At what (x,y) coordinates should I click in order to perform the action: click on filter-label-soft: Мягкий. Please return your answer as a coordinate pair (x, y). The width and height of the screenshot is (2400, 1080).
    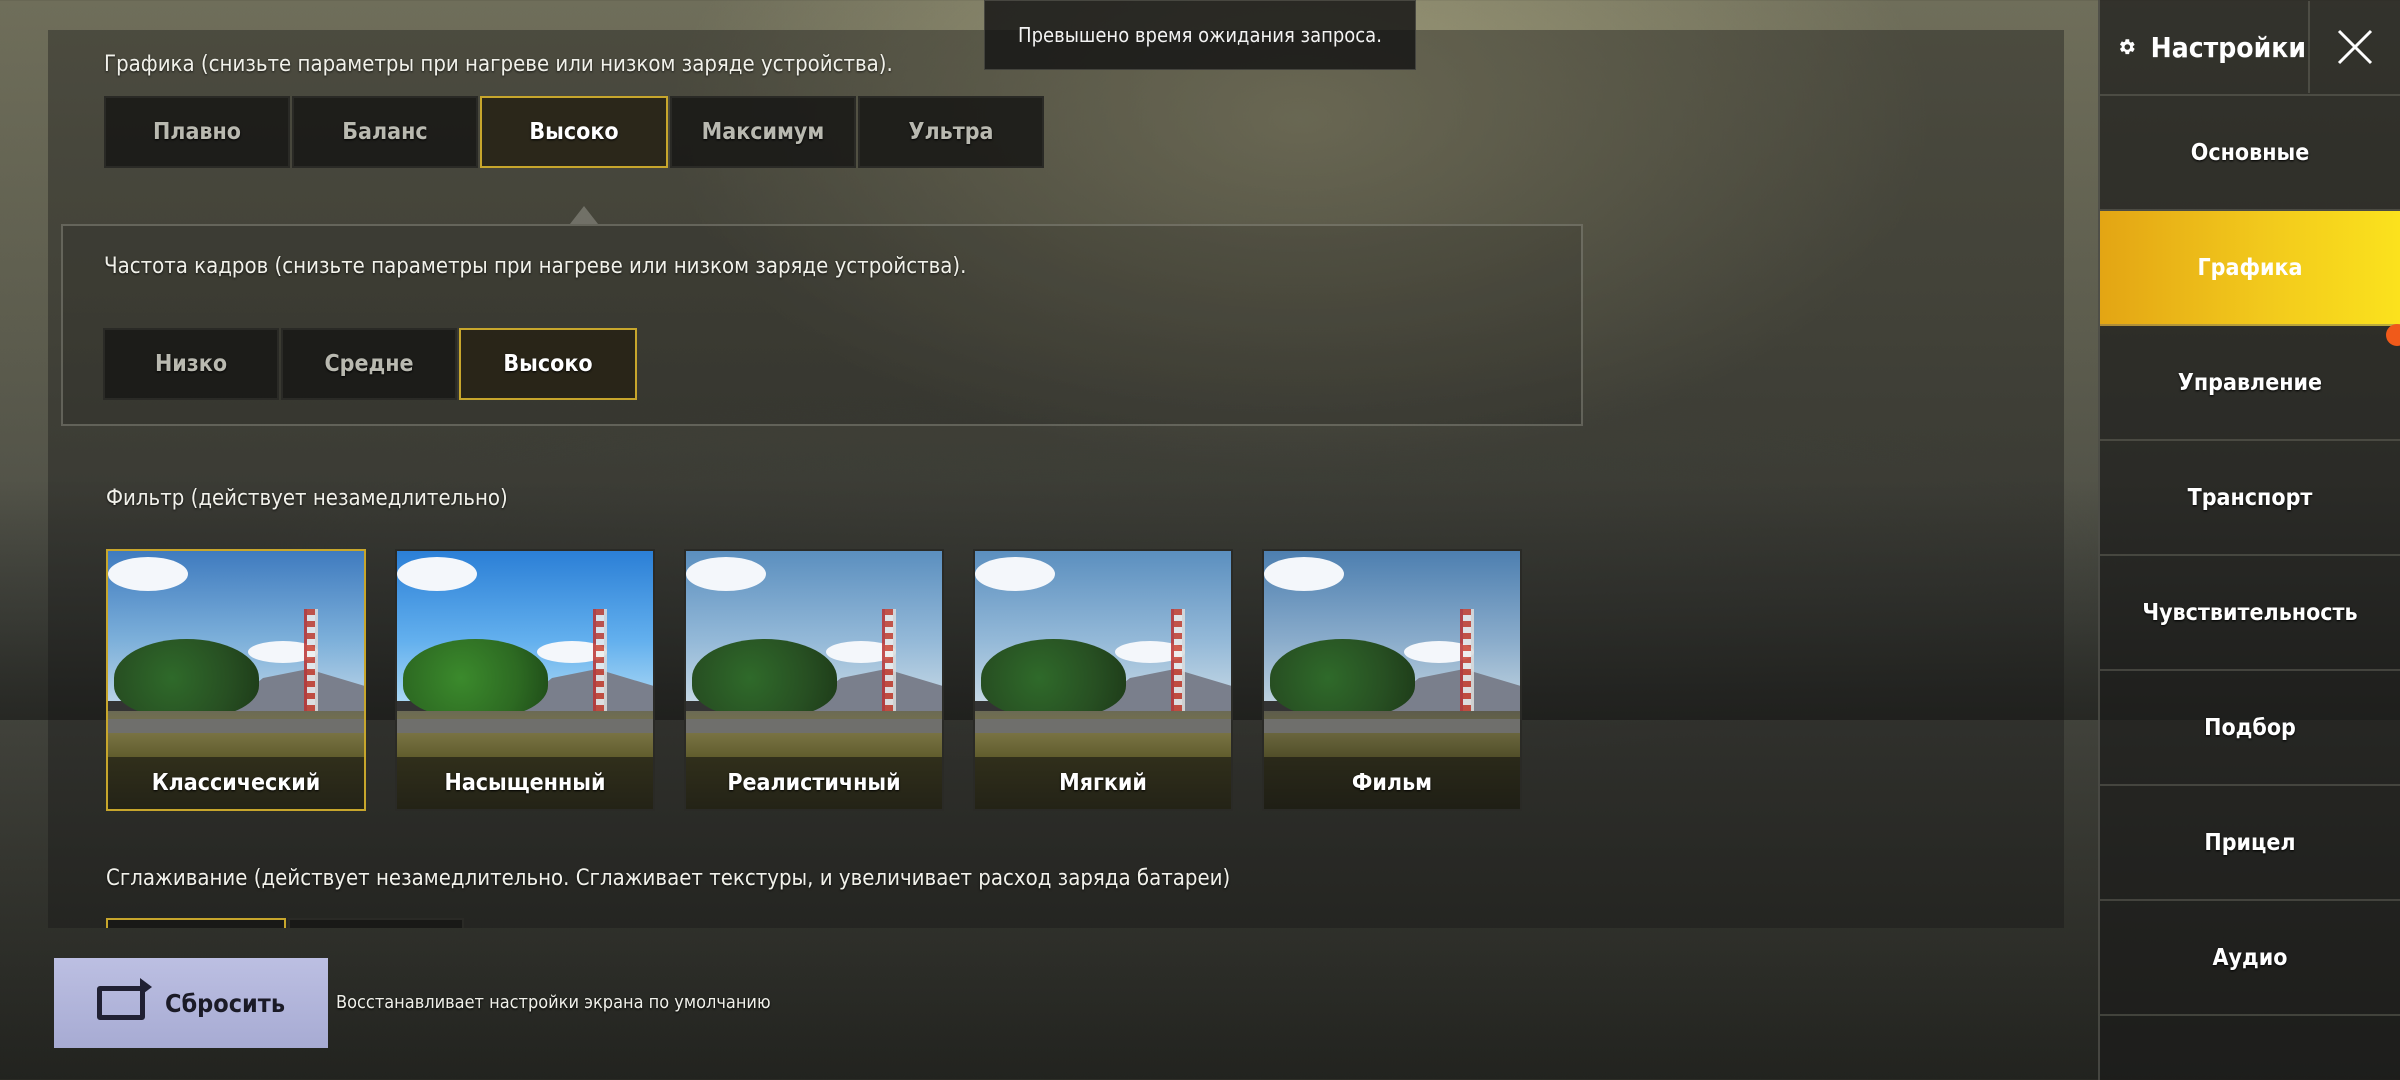
    Looking at the image, I should click on (1103, 783).